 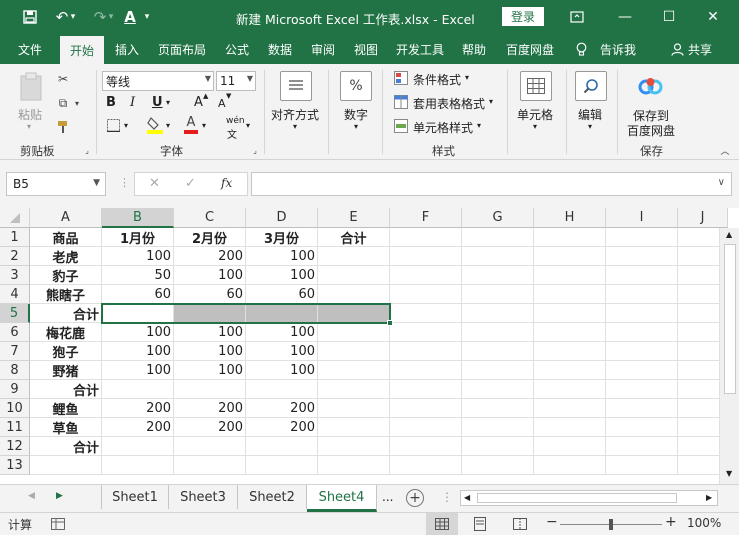 What do you see at coordinates (577, 17) in the screenshot?
I see `ribbon-display-options-icon` at bounding box center [577, 17].